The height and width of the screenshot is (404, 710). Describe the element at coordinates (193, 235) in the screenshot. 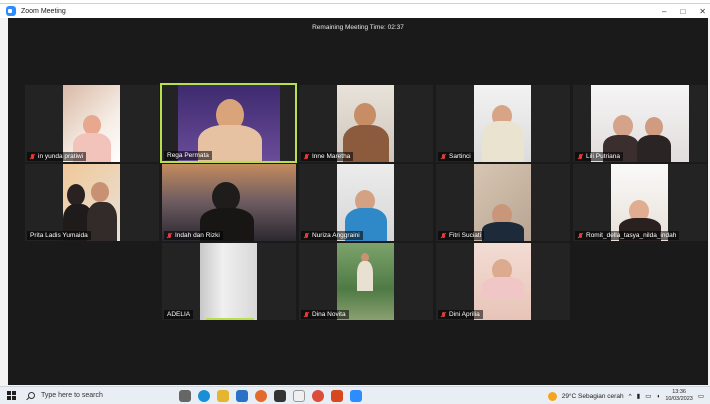

I see `participant-name: Indah dan Rizki` at that location.